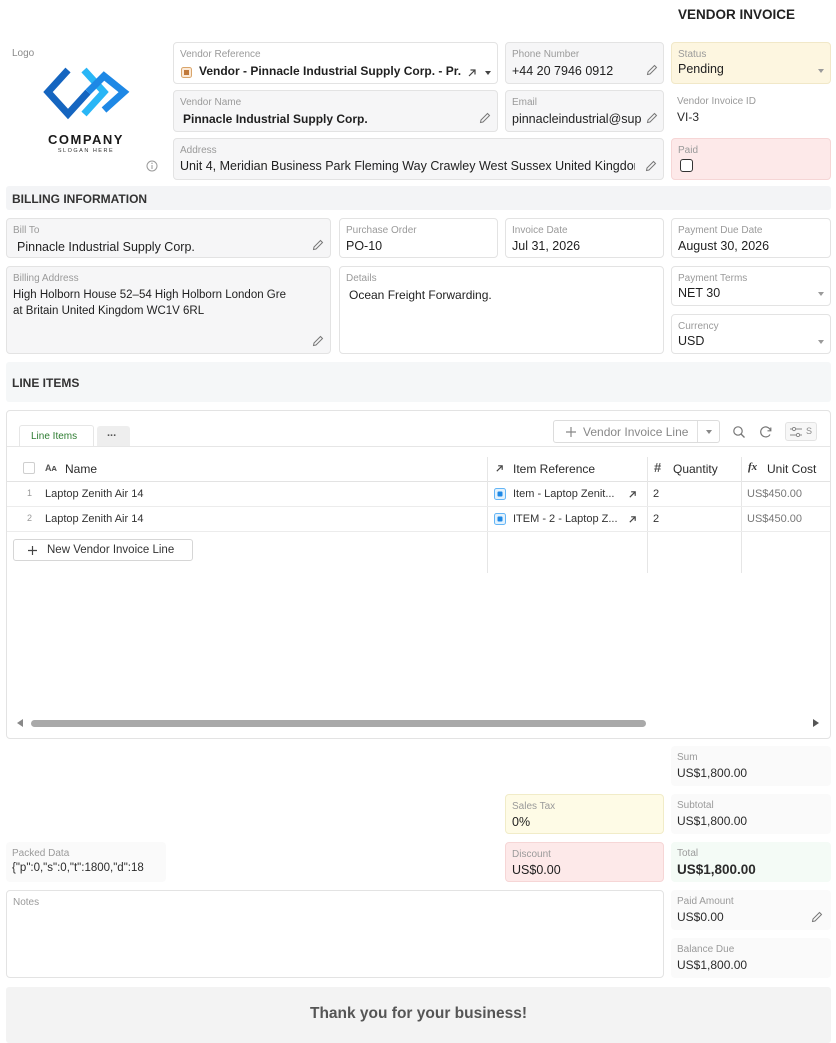  What do you see at coordinates (501, 310) in the screenshot?
I see `details-field: Details Ocean Freight Forwarding.` at bounding box center [501, 310].